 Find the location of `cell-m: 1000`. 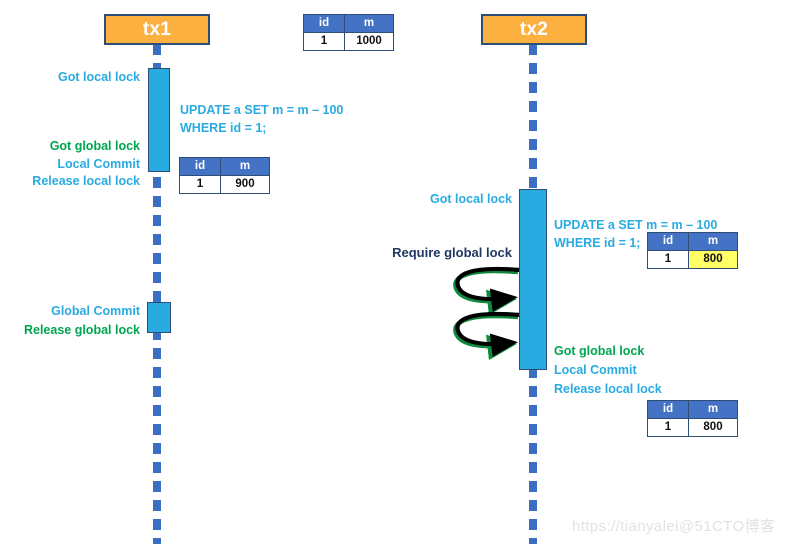

cell-m: 1000 is located at coordinates (369, 41).